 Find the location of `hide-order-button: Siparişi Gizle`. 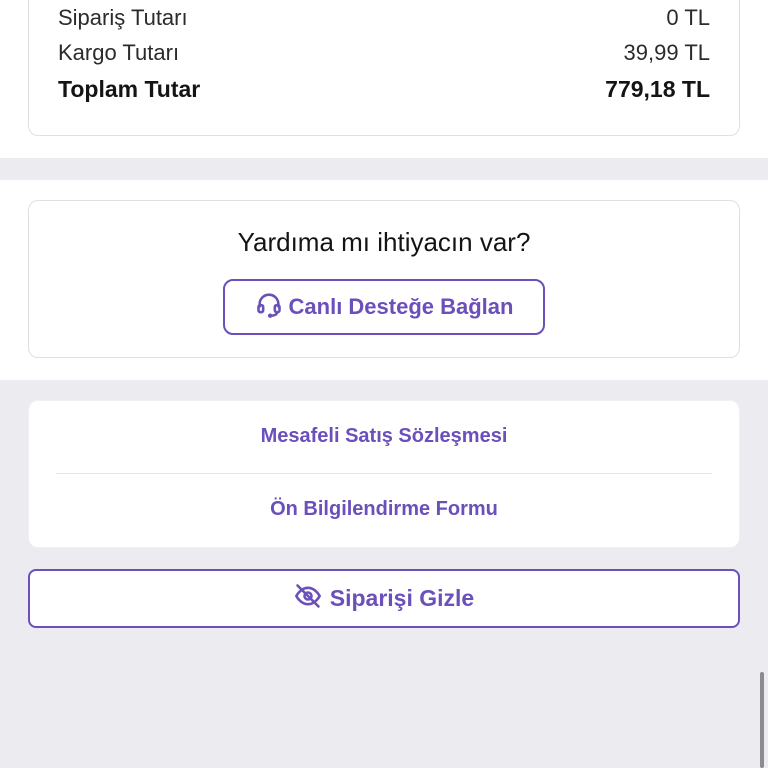

hide-order-button: Siparişi Gizle is located at coordinates (384, 598).